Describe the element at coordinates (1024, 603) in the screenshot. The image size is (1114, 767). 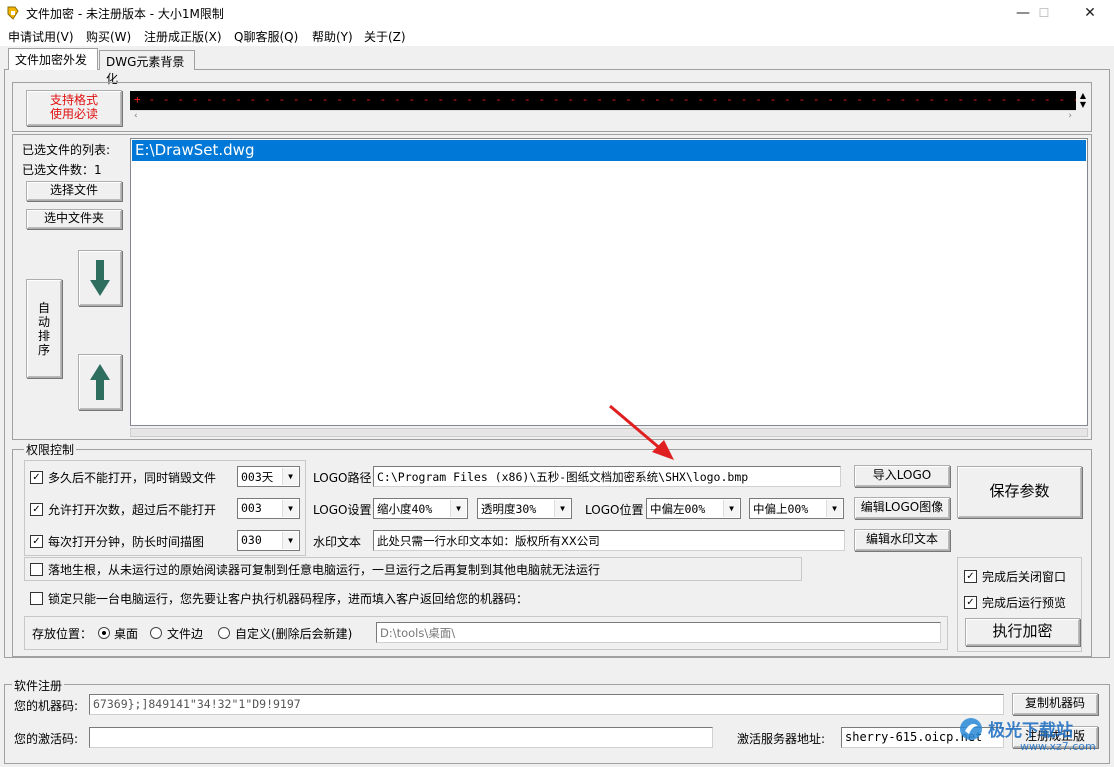
I see `preview-after-label: 完成后运行预览` at that location.